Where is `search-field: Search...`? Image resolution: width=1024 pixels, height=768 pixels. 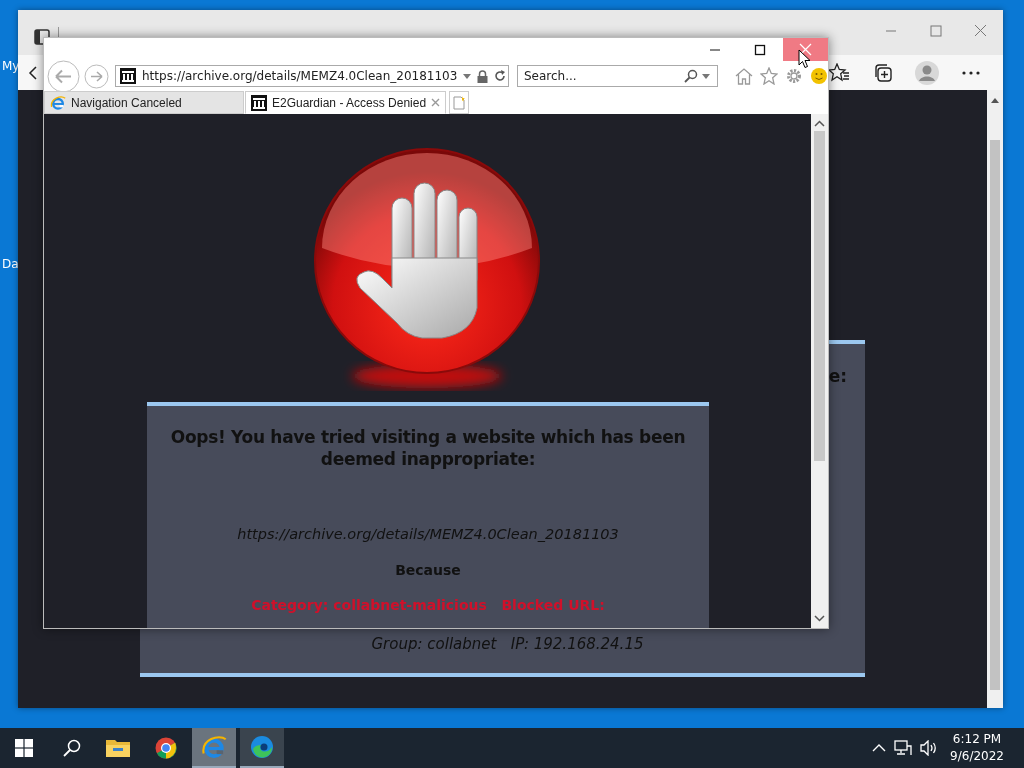 search-field: Search... is located at coordinates (617, 76).